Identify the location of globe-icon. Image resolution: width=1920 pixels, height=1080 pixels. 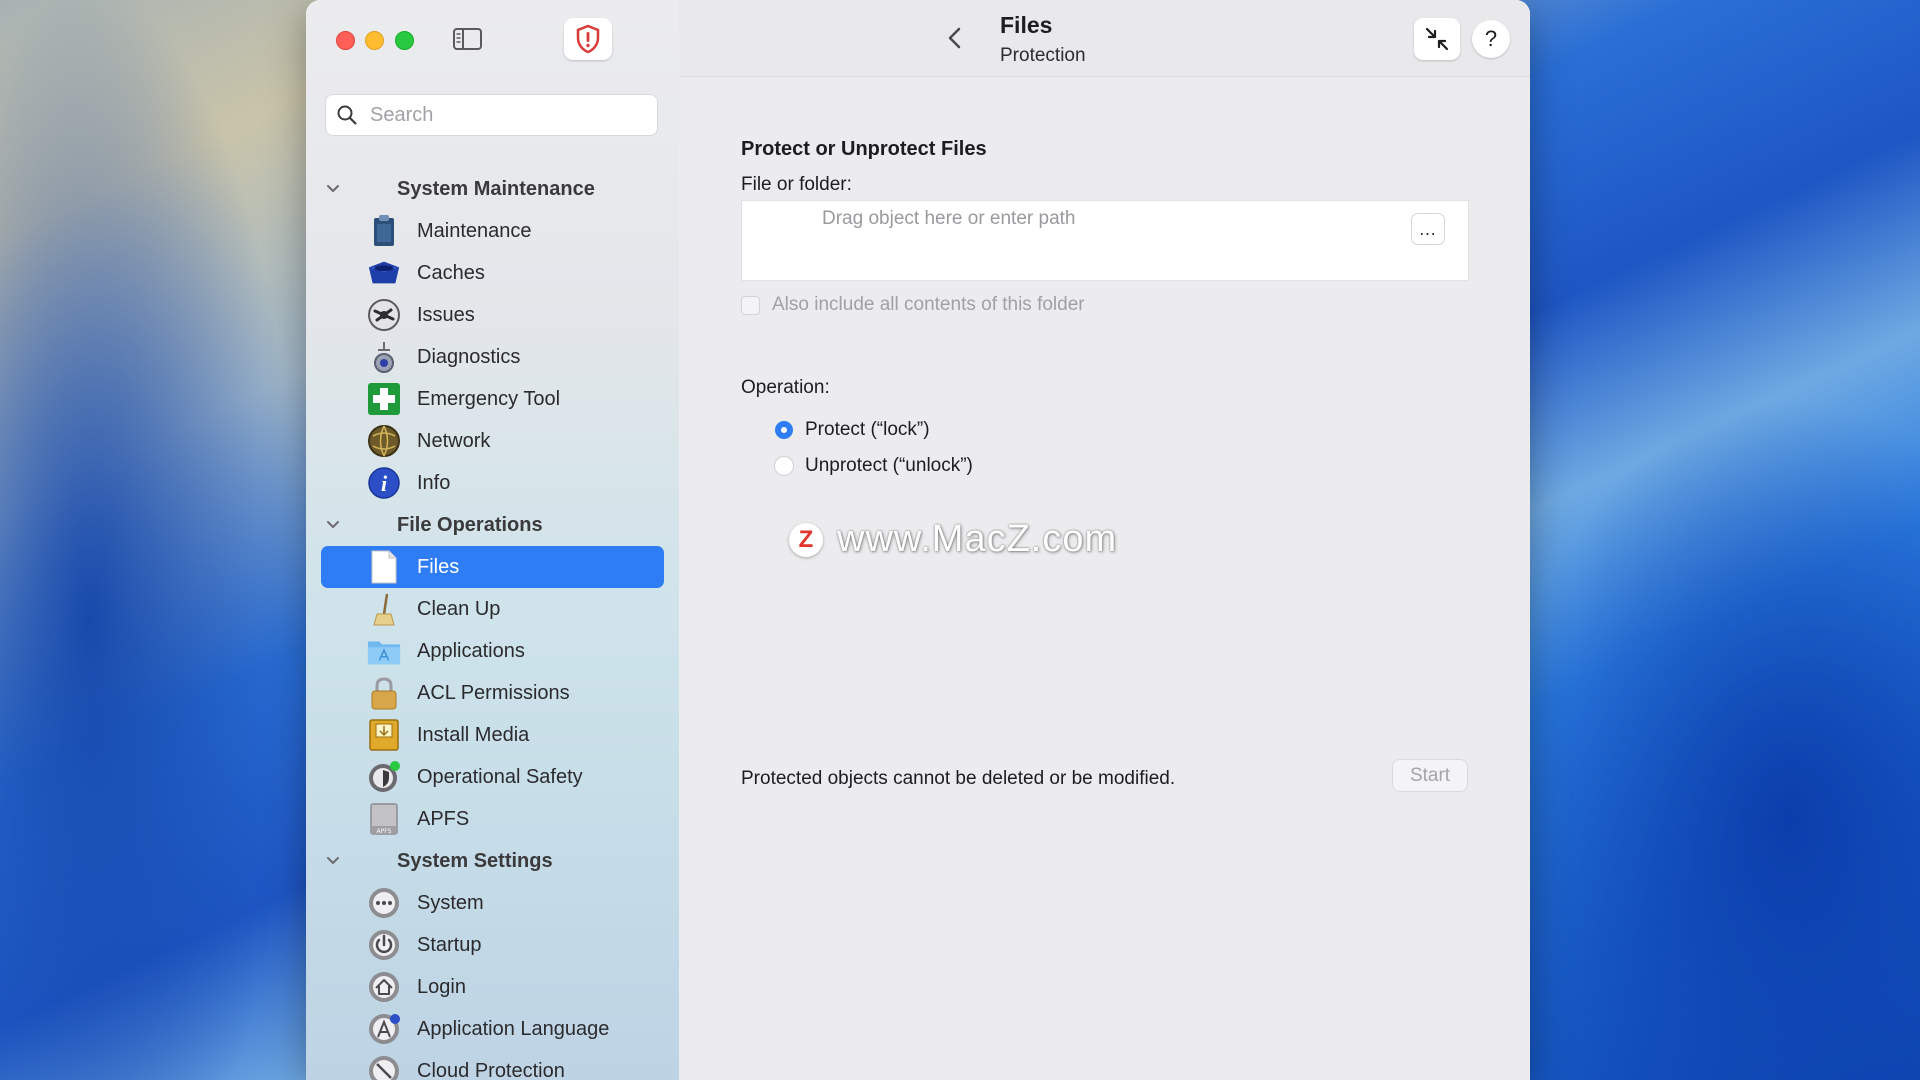
(384, 441).